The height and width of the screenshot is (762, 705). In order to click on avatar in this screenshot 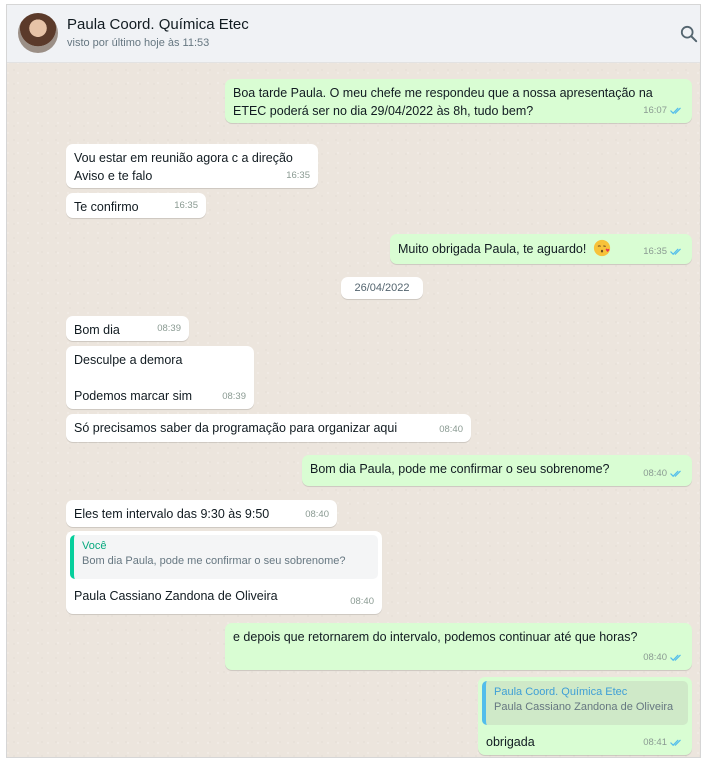, I will do `click(38, 33)`.